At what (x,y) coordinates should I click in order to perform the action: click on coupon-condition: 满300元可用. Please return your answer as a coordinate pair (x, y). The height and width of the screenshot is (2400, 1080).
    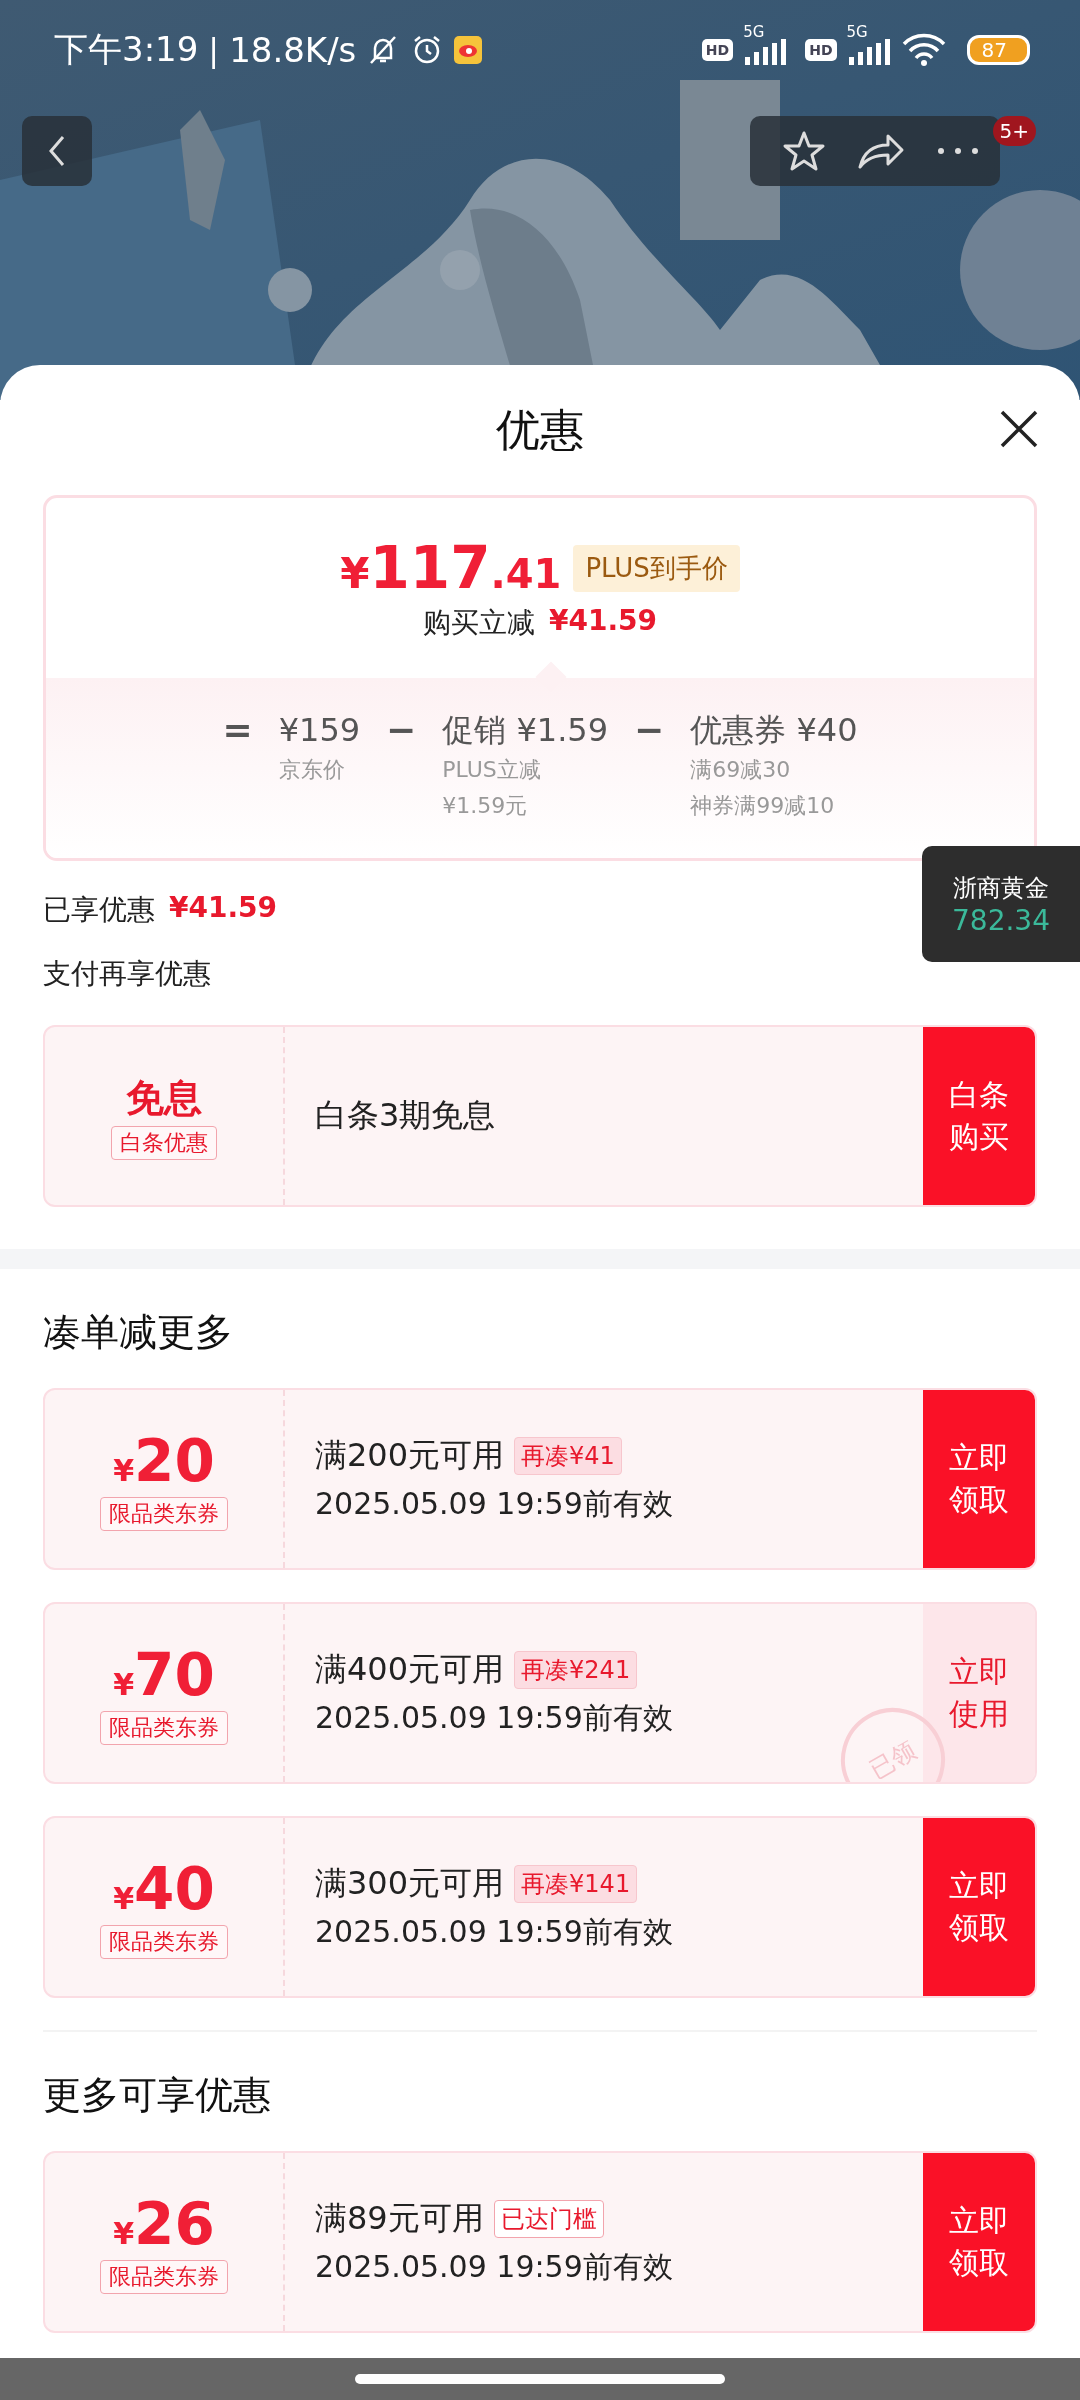
    Looking at the image, I should click on (410, 1883).